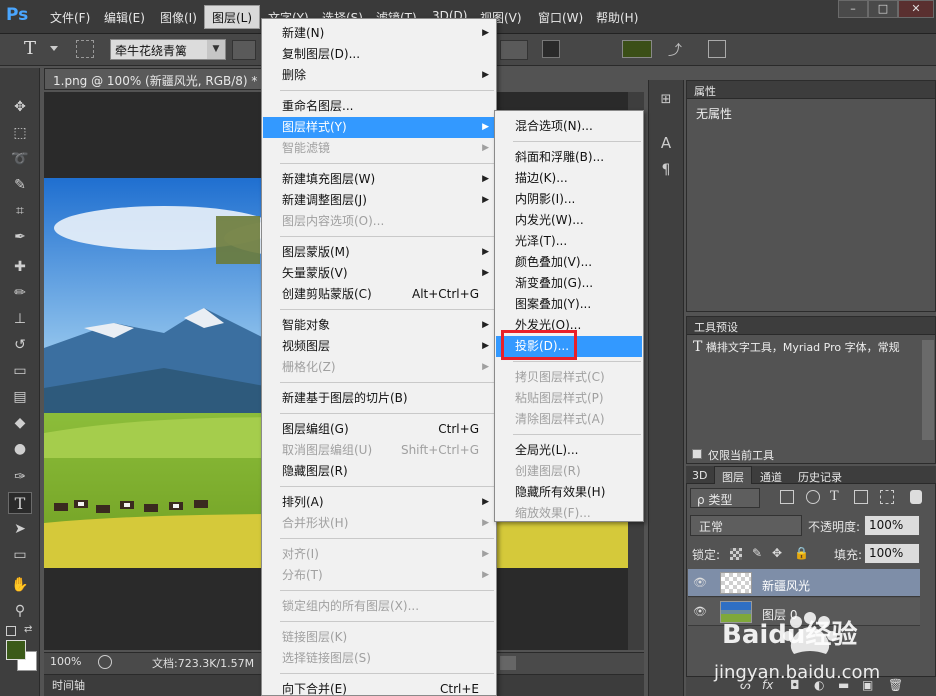 This screenshot has width=936, height=696. Describe the element at coordinates (699, 475) in the screenshot. I see `tab-3d: 3D` at that location.